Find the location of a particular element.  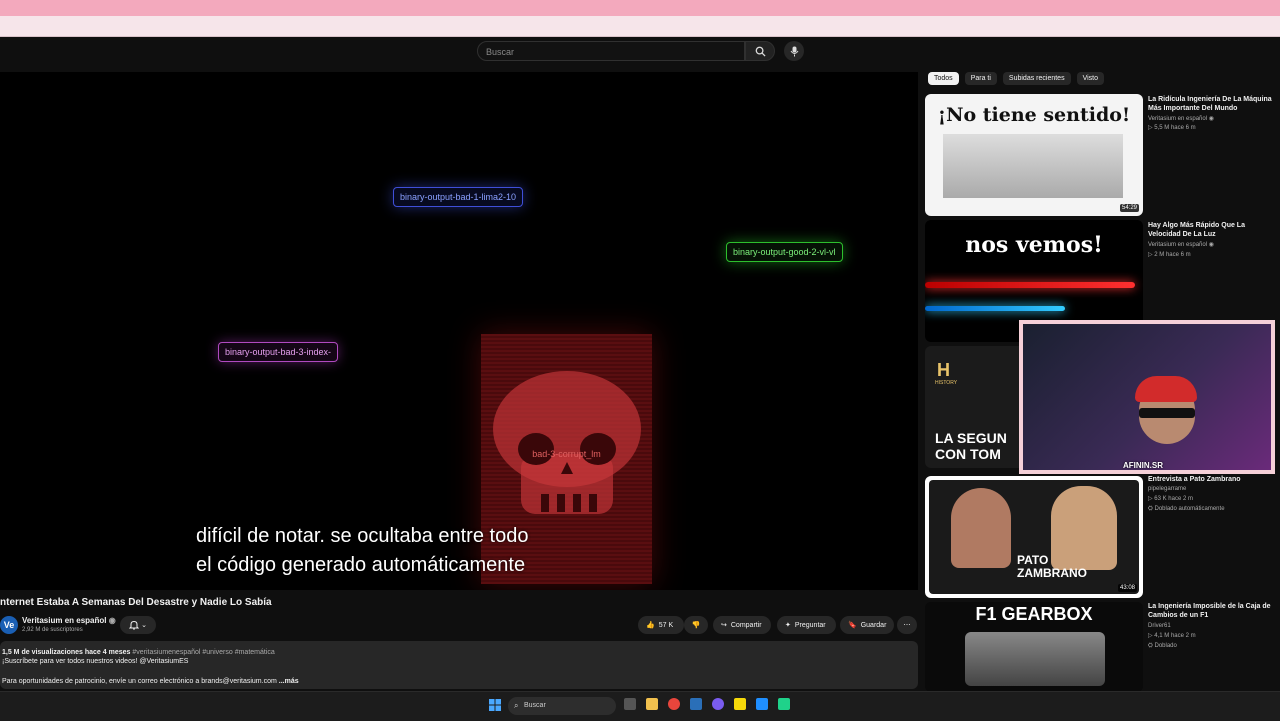

sparkle-icon: ✦ is located at coordinates (788, 625).